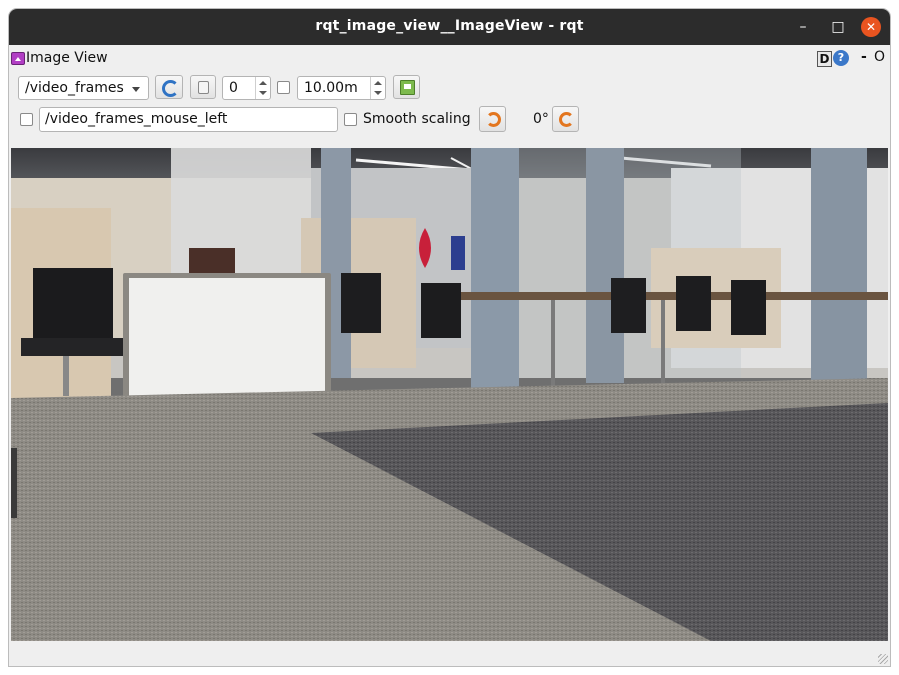 This screenshot has height=675, width=899. I want to click on dock-header: Image View D ? - O, so click(449, 58).